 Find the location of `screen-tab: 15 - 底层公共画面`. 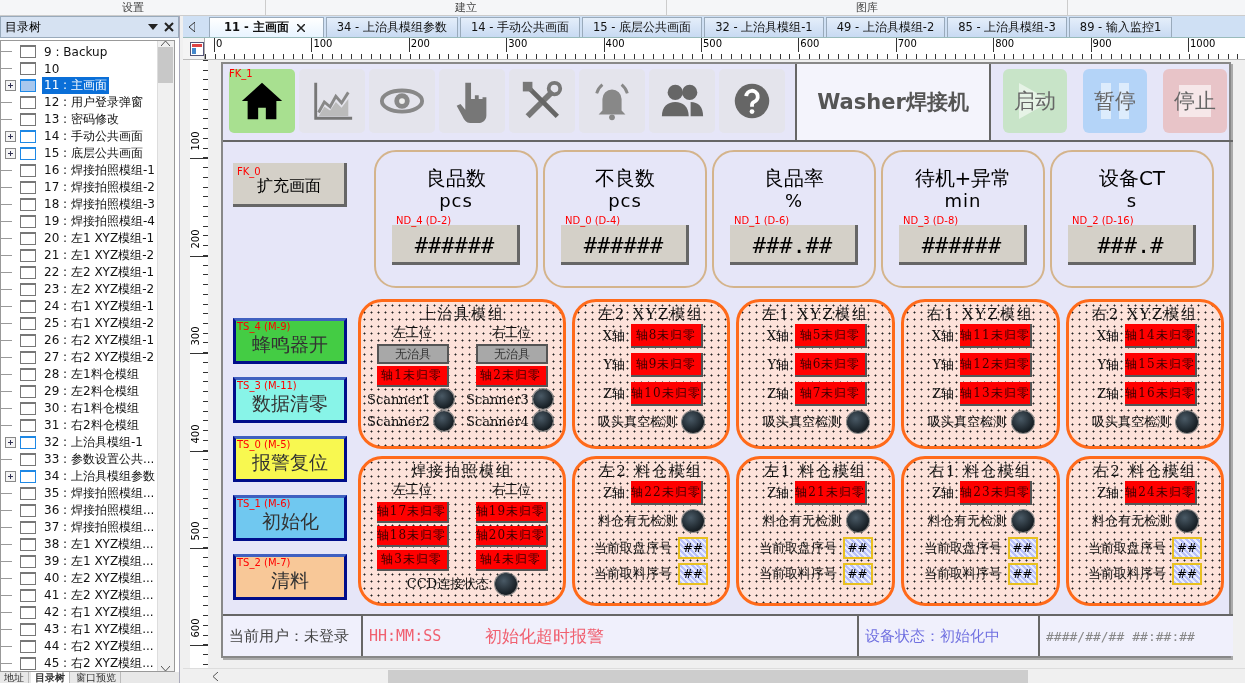

screen-tab: 15 - 底层公共画面 is located at coordinates (642, 27).